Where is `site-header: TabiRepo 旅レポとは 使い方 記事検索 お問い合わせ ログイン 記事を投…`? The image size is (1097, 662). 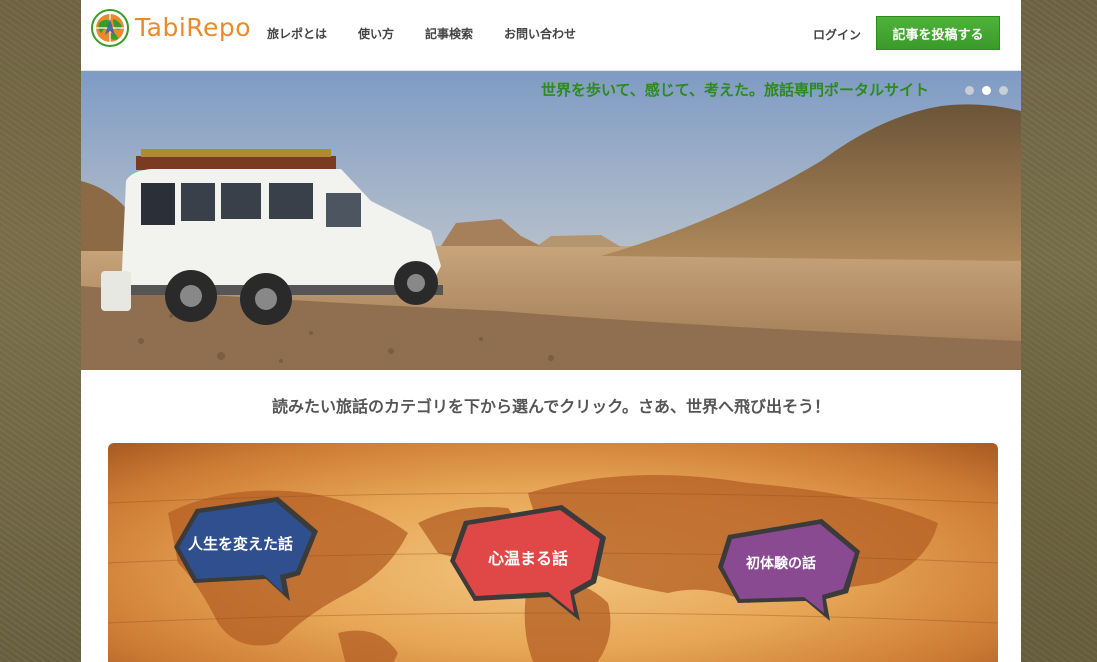 site-header: TabiRepo 旅レポとは 使い方 記事検索 お問い合わせ ログイン 記事を投… is located at coordinates (551, 35).